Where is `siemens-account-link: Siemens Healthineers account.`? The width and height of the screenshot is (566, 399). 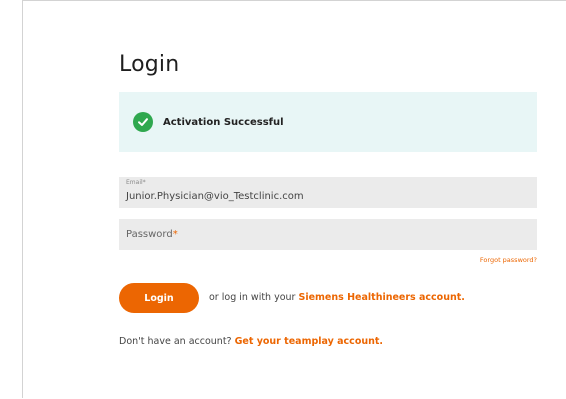
siemens-account-link: Siemens Healthineers account. is located at coordinates (381, 297).